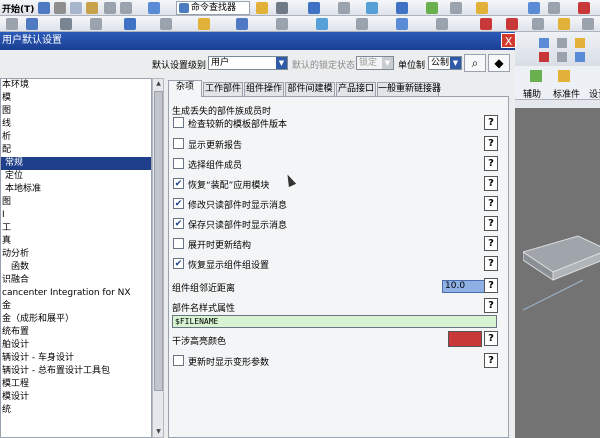 The height and width of the screenshot is (438, 600). I want to click on filter-icon, so click(344, 8).